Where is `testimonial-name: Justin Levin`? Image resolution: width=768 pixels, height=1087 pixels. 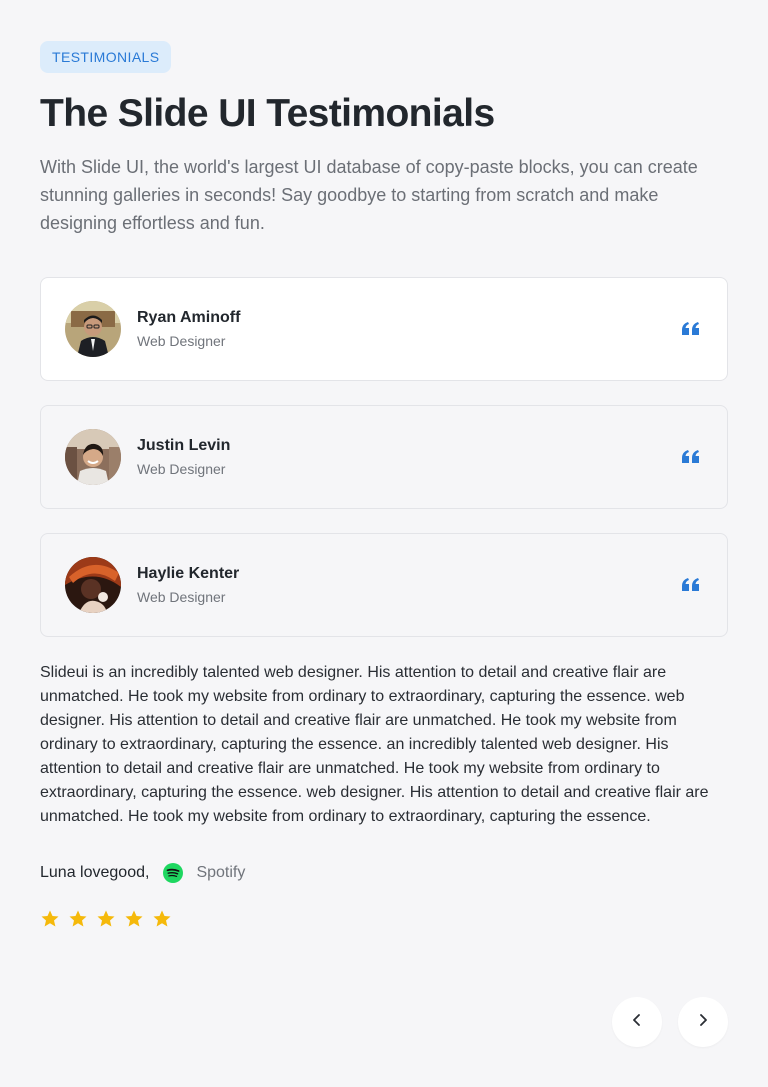 testimonial-name: Justin Levin is located at coordinates (184, 445).